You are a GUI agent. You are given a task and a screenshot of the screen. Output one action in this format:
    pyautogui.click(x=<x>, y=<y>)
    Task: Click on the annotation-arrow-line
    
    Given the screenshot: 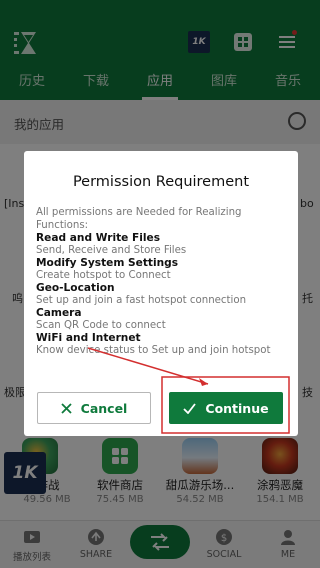 What is the action you would take?
    pyautogui.click(x=148, y=366)
    